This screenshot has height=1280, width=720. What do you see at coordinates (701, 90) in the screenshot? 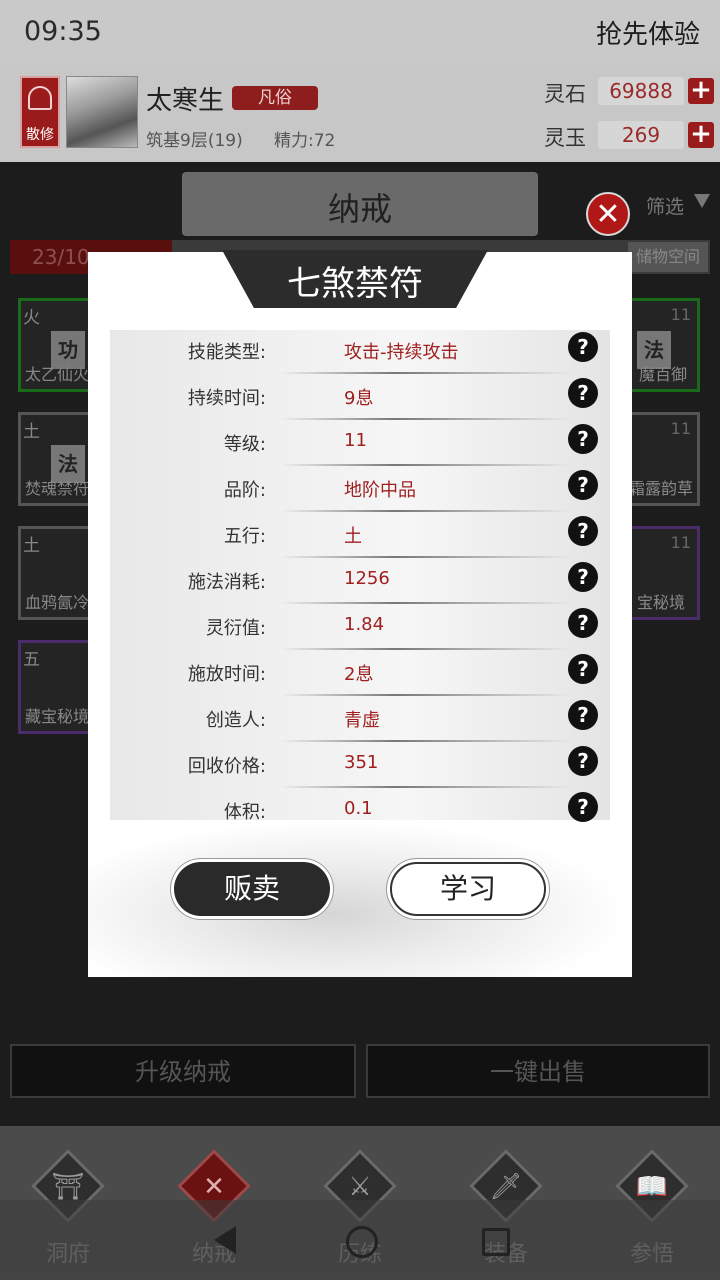
I see `add-spirit-stone-button: +` at bounding box center [701, 90].